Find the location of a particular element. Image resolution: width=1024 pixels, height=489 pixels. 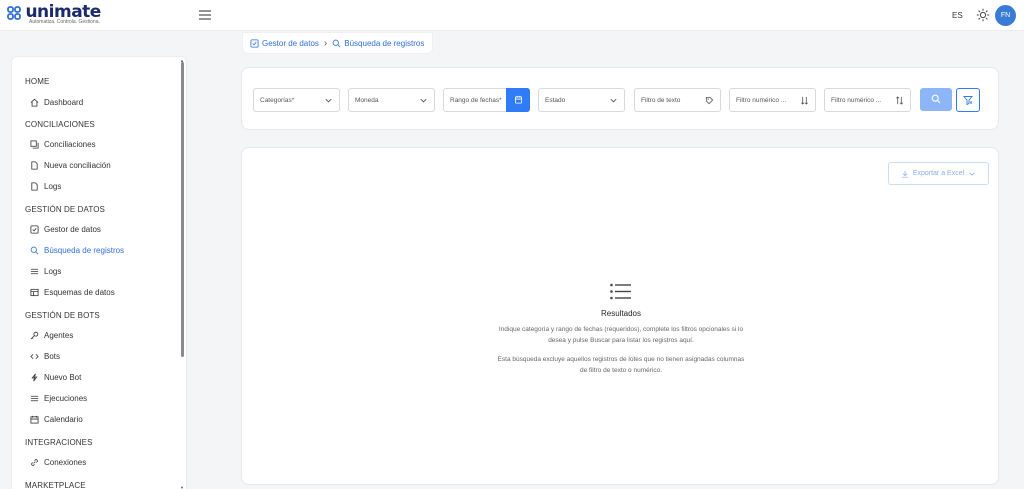

sidebar-item-label: Agentes is located at coordinates (59, 335).